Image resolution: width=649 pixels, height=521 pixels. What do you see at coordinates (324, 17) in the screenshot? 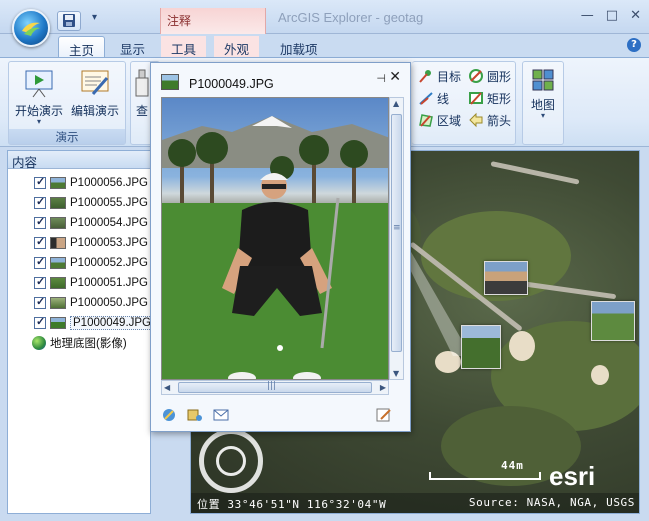
I see `title-bar: ▾ 注释 ArcGIS Explorer - geotag — □ ✕` at bounding box center [324, 17].